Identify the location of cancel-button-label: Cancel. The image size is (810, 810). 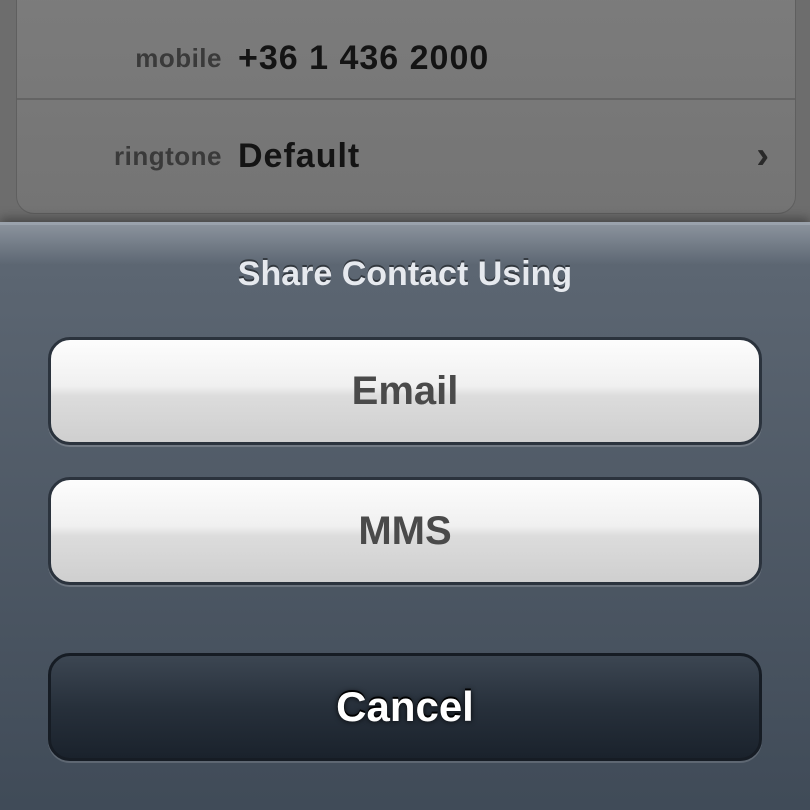
(405, 706).